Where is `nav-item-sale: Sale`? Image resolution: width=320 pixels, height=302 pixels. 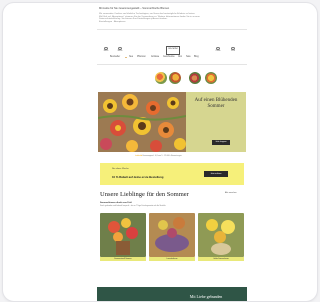
nav-item-sale: Sale is located at coordinates (188, 57).